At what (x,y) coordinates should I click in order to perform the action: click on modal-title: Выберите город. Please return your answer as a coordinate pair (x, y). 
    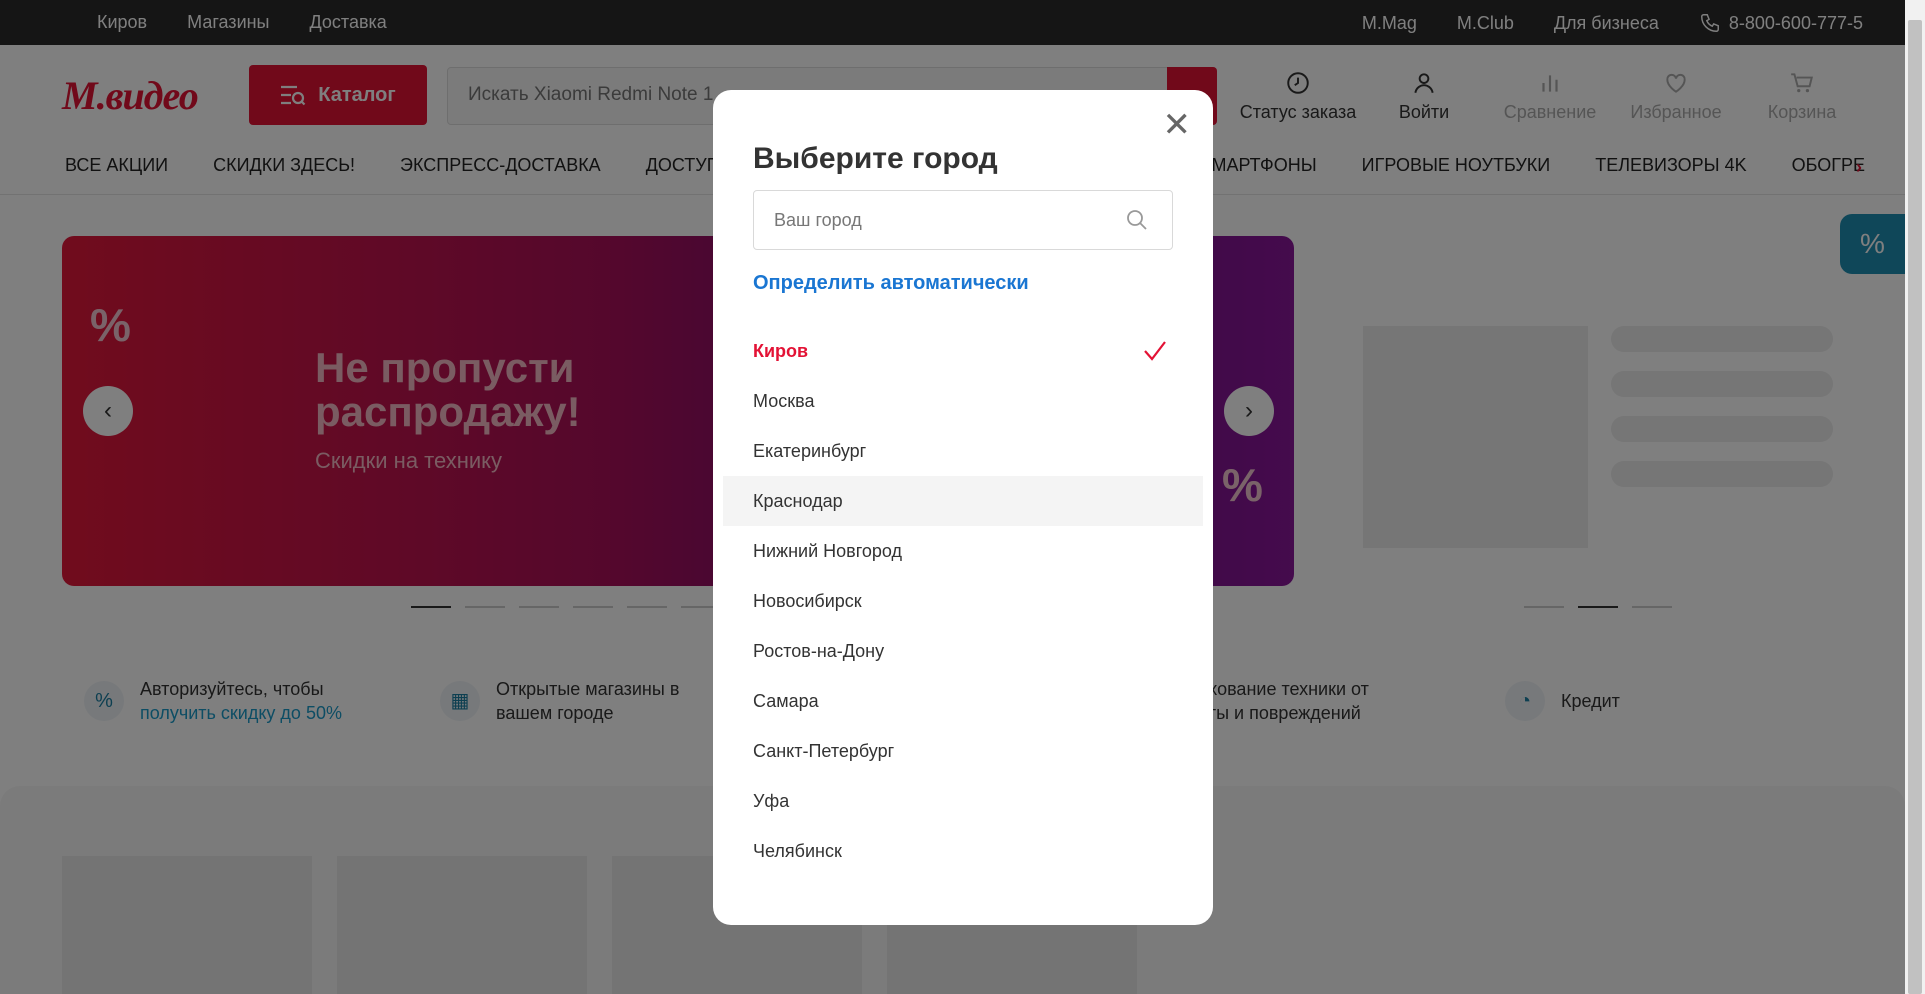
    Looking at the image, I should click on (875, 158).